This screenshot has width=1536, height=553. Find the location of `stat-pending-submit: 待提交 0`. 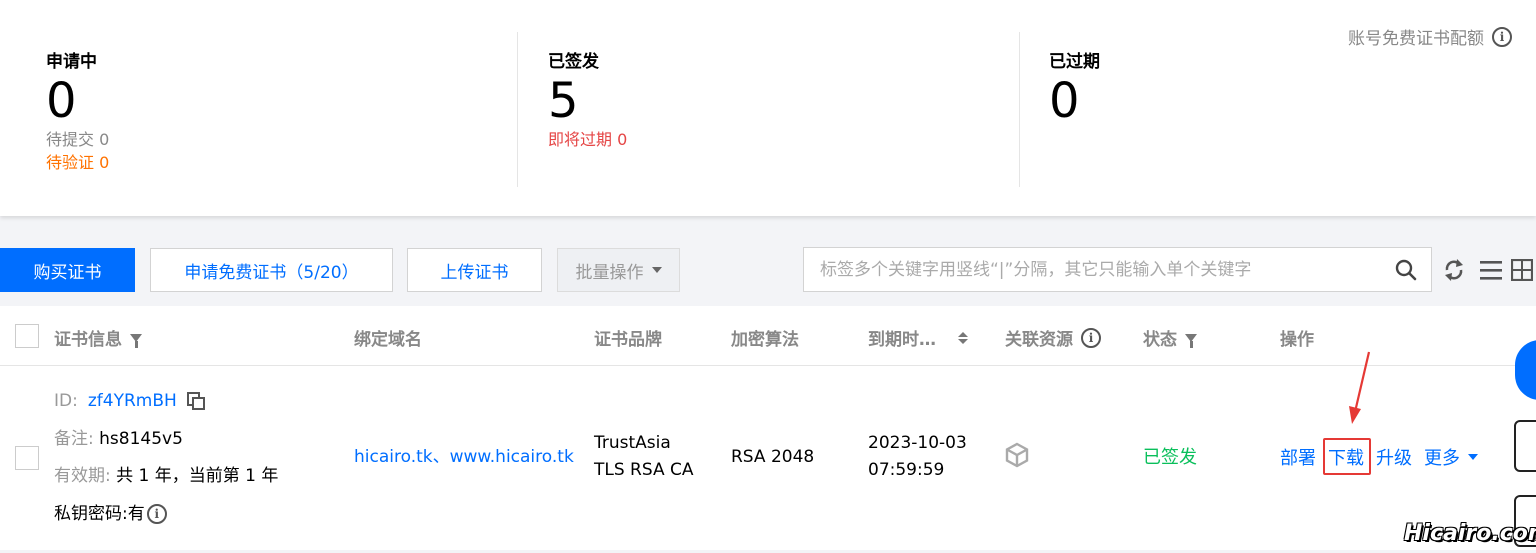

stat-pending-submit: 待提交 0 is located at coordinates (77, 139).